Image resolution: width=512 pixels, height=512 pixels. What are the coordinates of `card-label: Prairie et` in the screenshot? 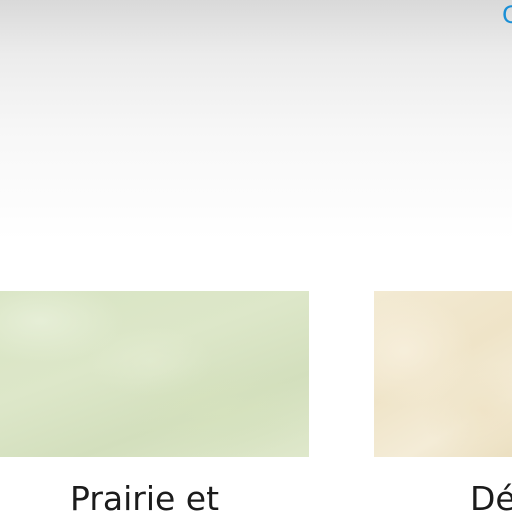 It's located at (145, 495).